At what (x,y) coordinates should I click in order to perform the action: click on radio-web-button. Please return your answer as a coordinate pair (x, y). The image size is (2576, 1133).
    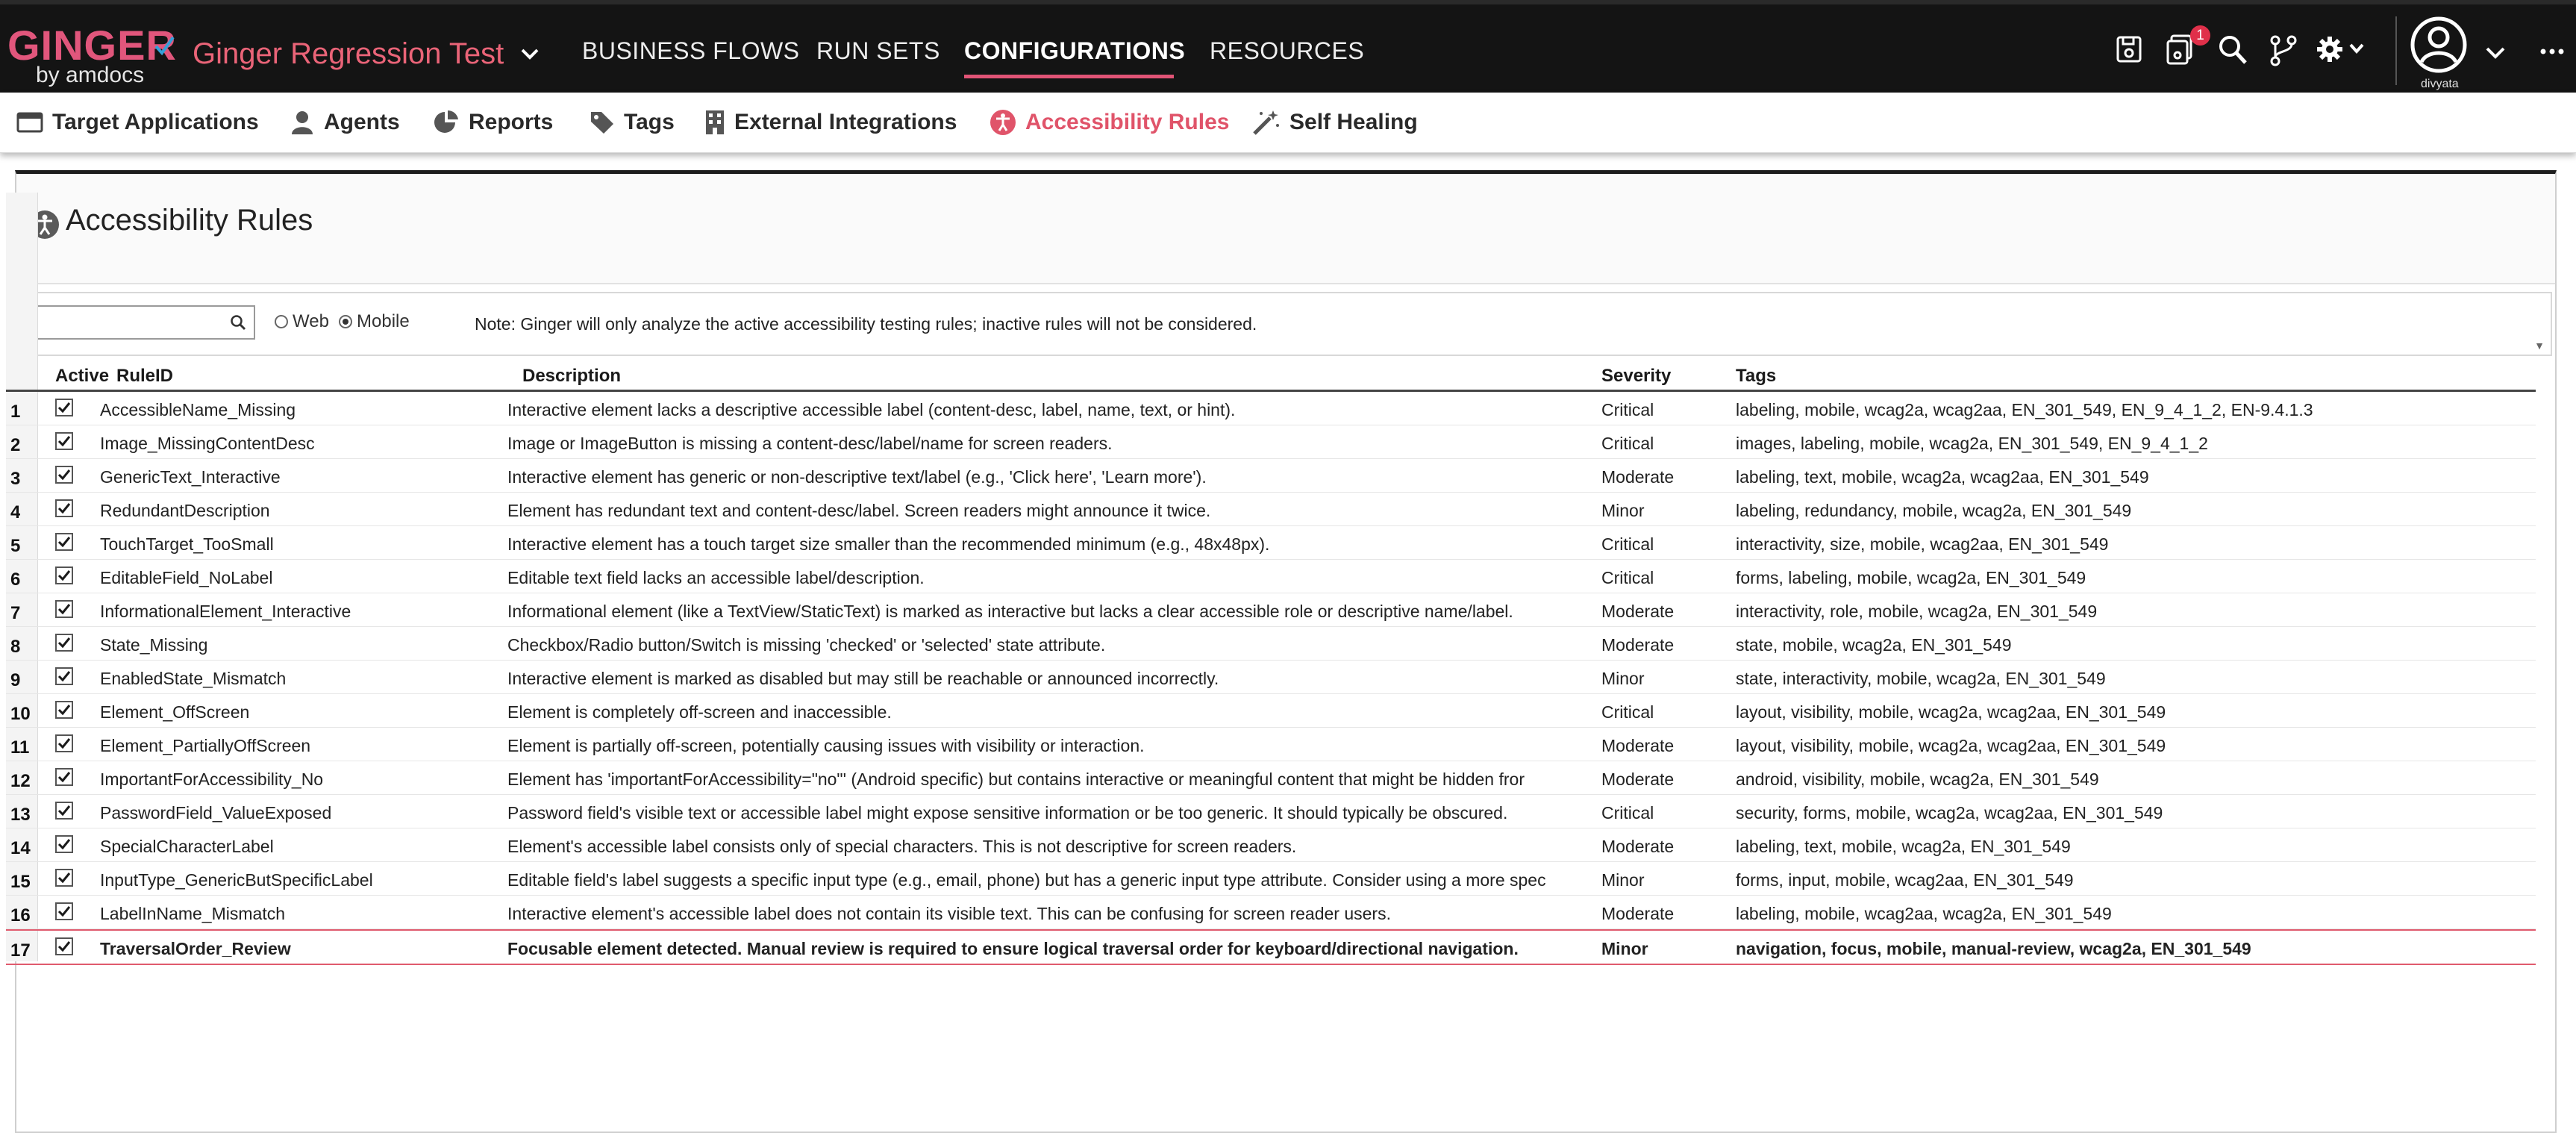
    Looking at the image, I should click on (281, 321).